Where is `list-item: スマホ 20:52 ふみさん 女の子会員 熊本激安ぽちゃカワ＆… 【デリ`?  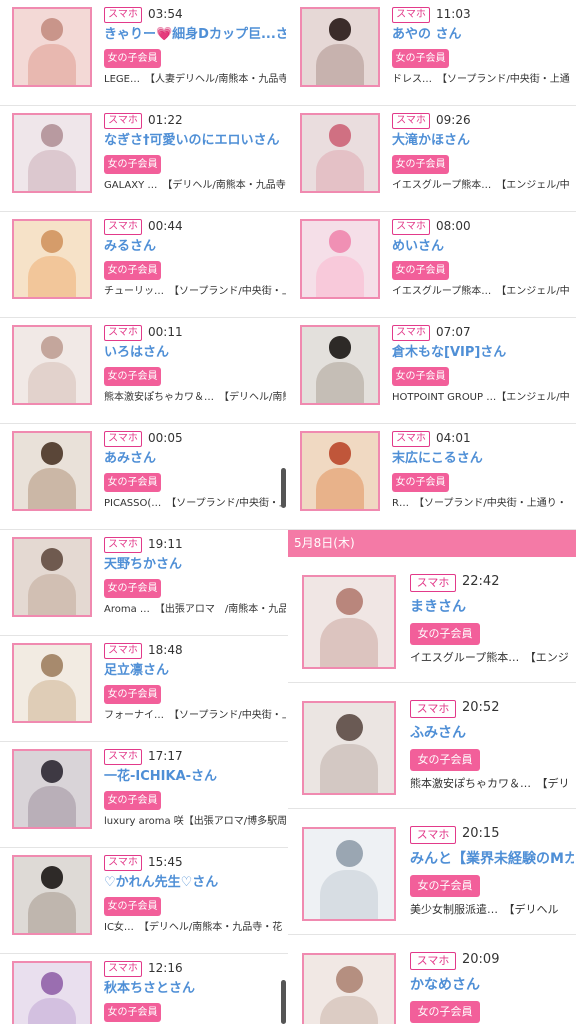
list-item: スマホ 20:52 ふみさん 女の子会員 熊本激安ぽちゃカワ＆… 【デリ is located at coordinates (432, 746).